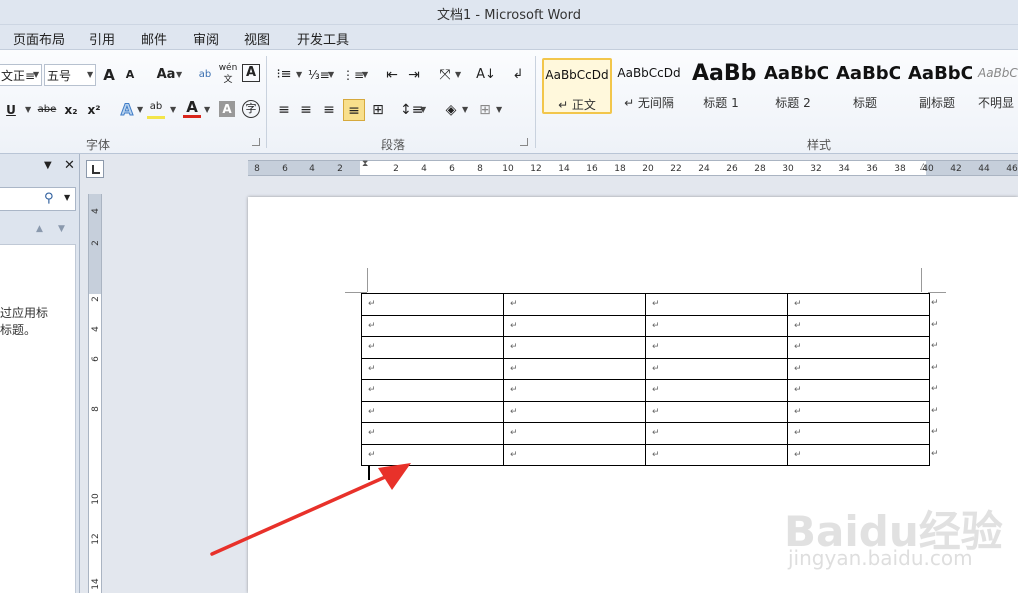 This screenshot has height=593, width=1018. I want to click on text-effects-dropdown-icon: ▼, so click(140, 110).